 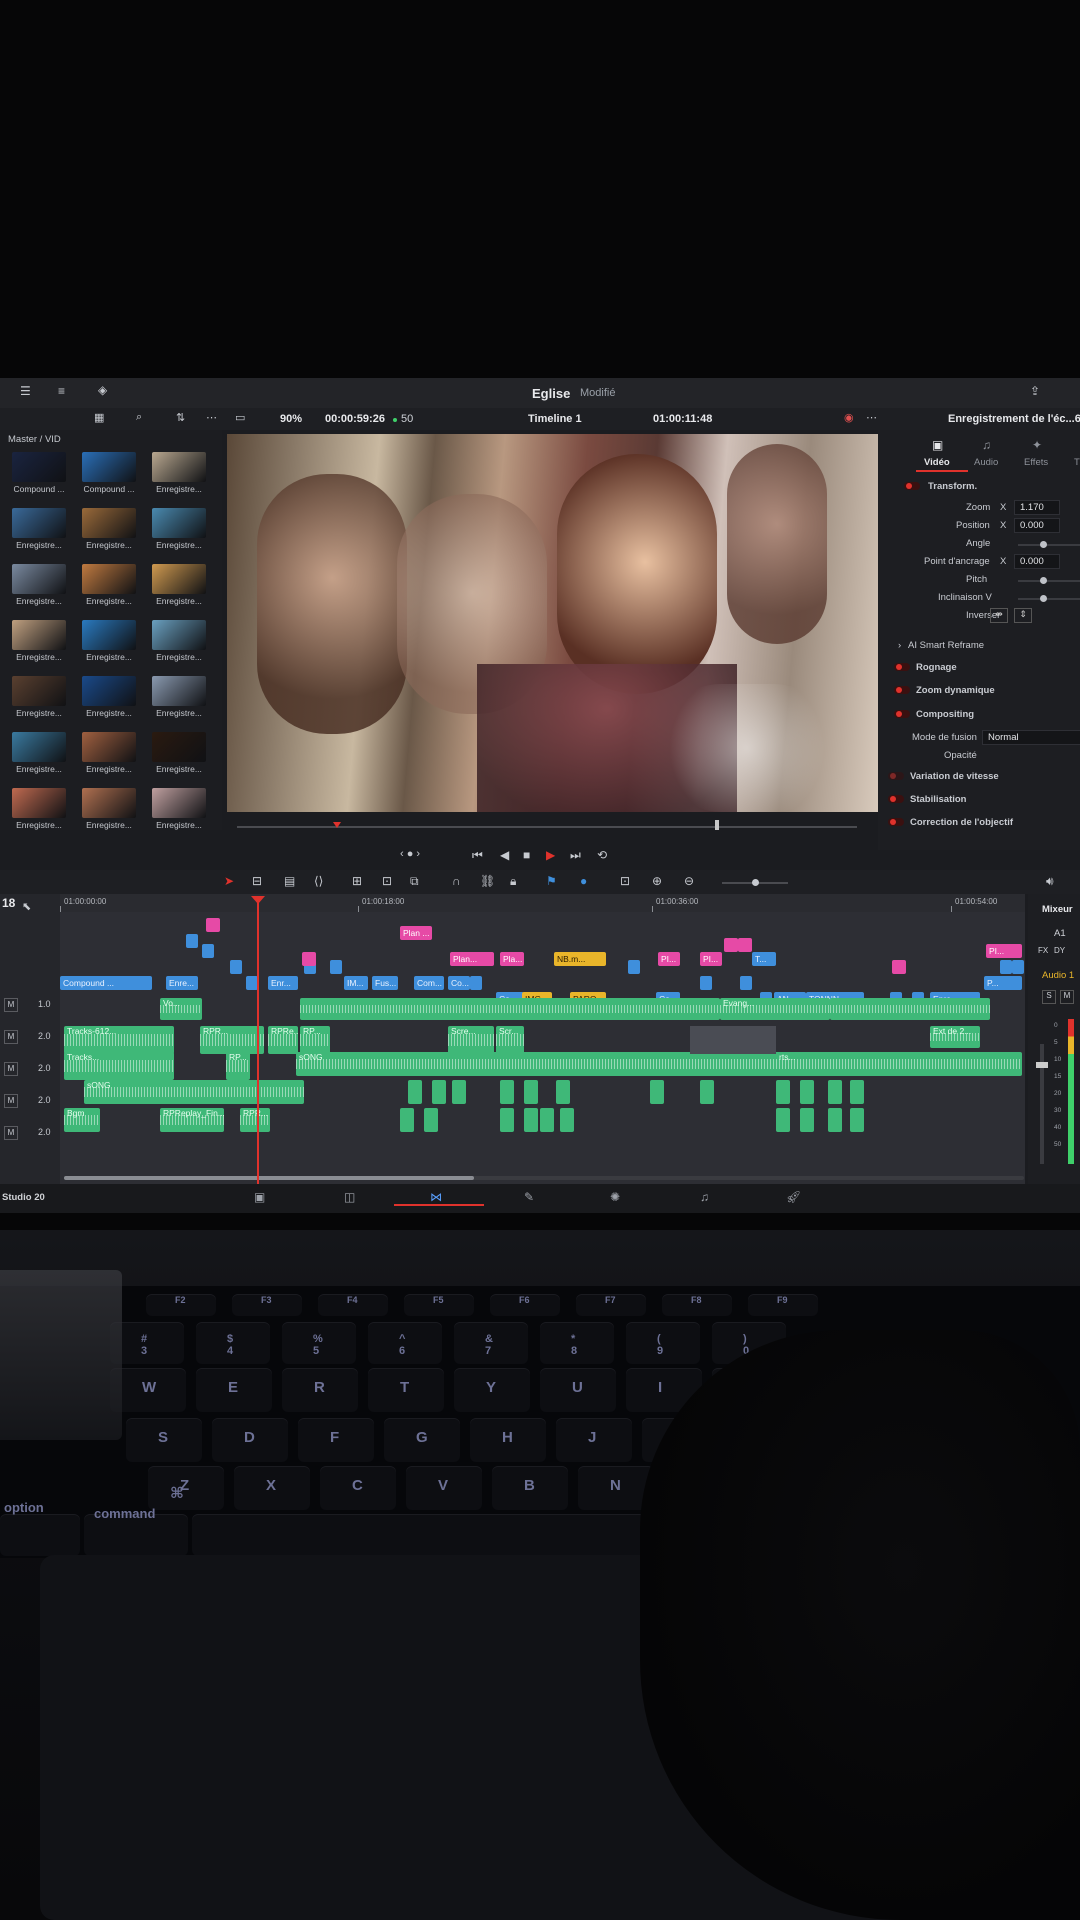 What do you see at coordinates (25, 391) in the screenshot?
I see `list-view-icon: ☰` at bounding box center [25, 391].